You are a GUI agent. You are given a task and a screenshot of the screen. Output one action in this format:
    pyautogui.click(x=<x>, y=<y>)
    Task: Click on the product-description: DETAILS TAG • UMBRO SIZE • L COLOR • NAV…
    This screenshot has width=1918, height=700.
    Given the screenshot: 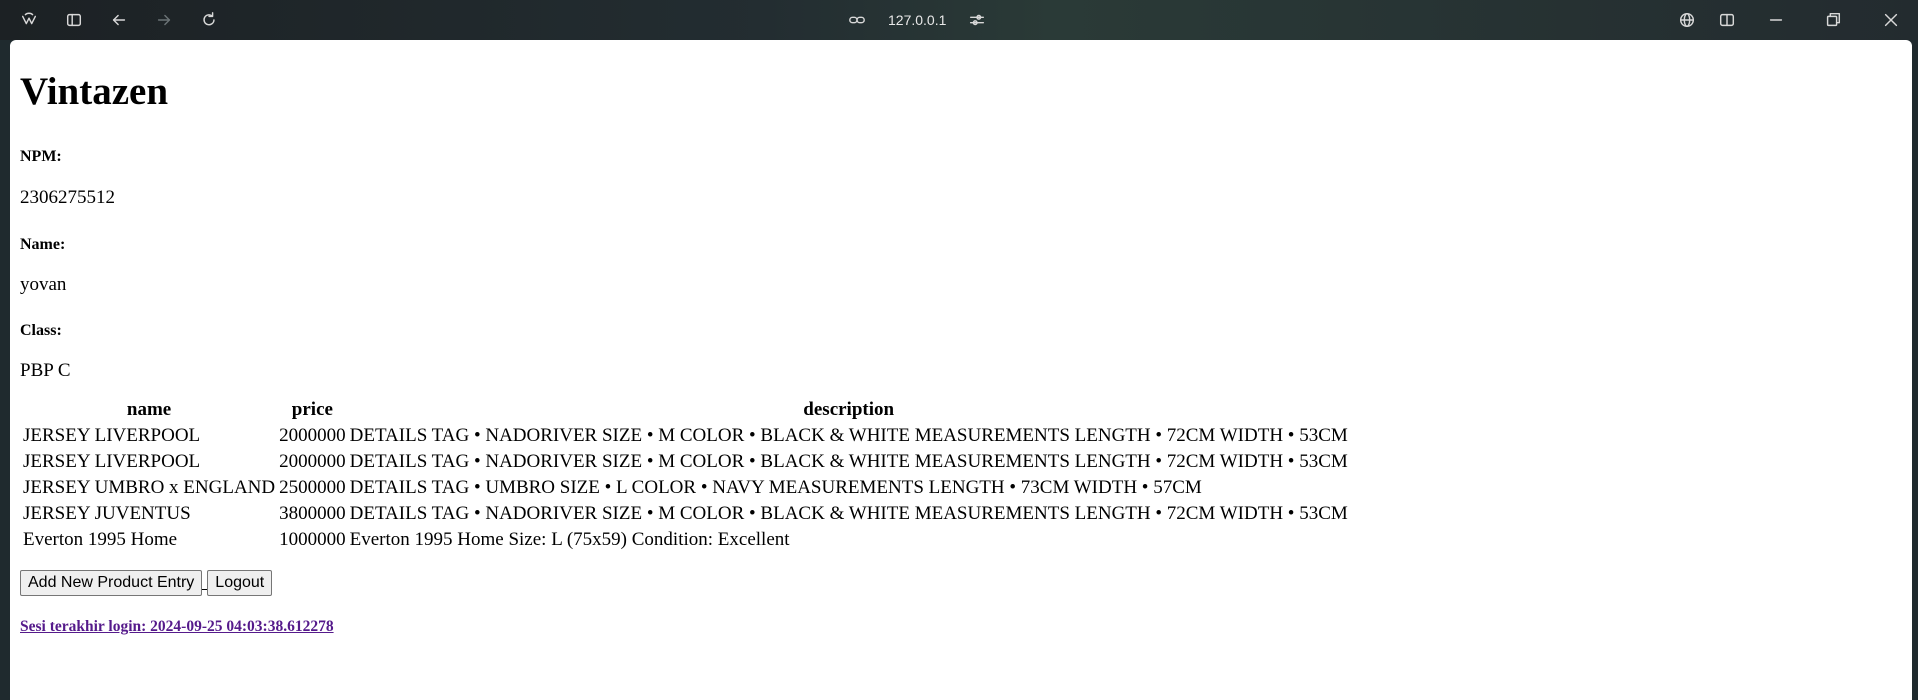 What is the action you would take?
    pyautogui.click(x=775, y=487)
    